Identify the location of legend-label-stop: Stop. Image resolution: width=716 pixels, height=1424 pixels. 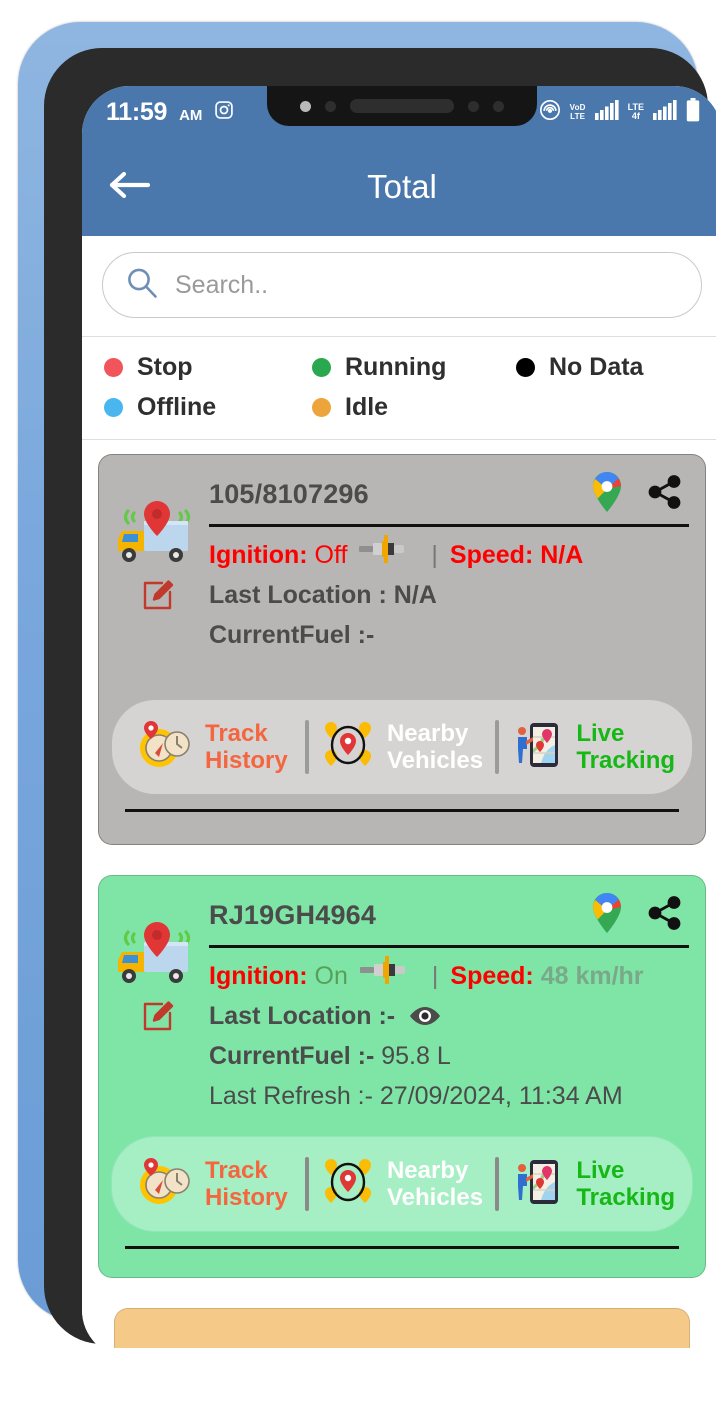
(165, 366).